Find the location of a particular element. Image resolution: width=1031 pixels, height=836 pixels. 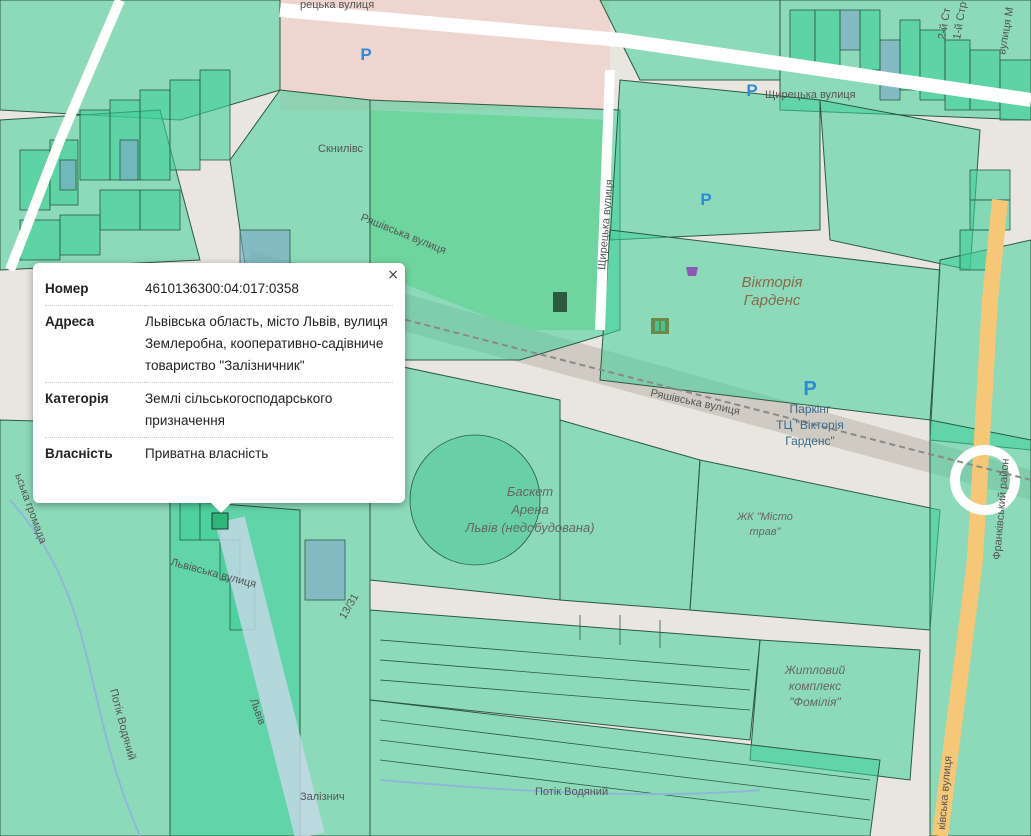

label-complex-1: Житловий is located at coordinates (815, 670).